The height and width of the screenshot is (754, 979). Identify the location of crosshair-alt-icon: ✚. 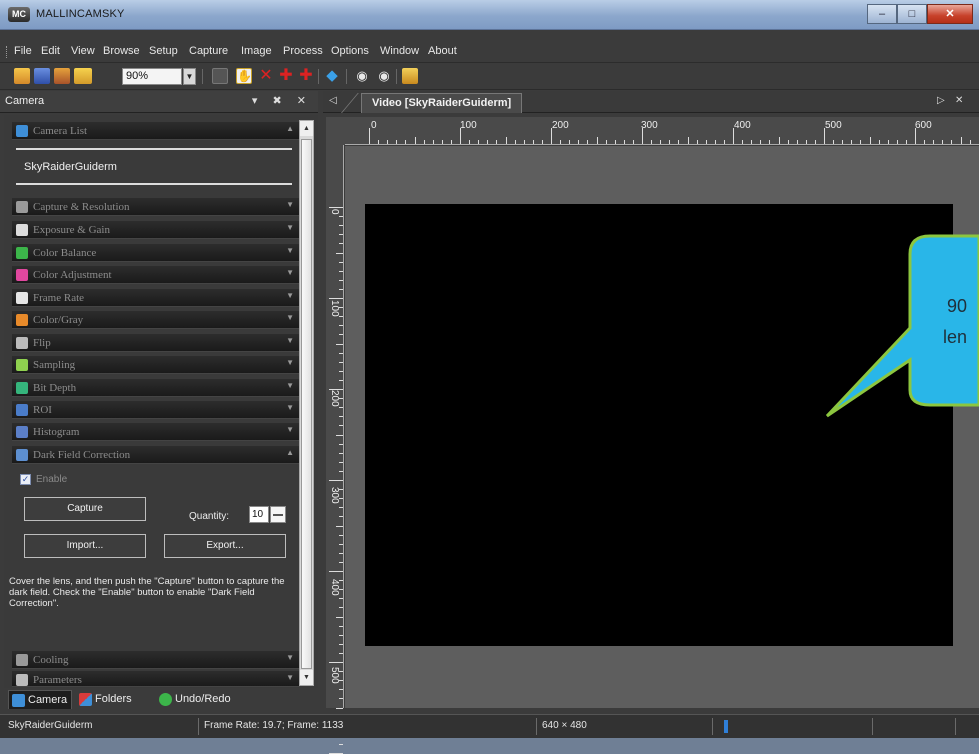
(306, 76).